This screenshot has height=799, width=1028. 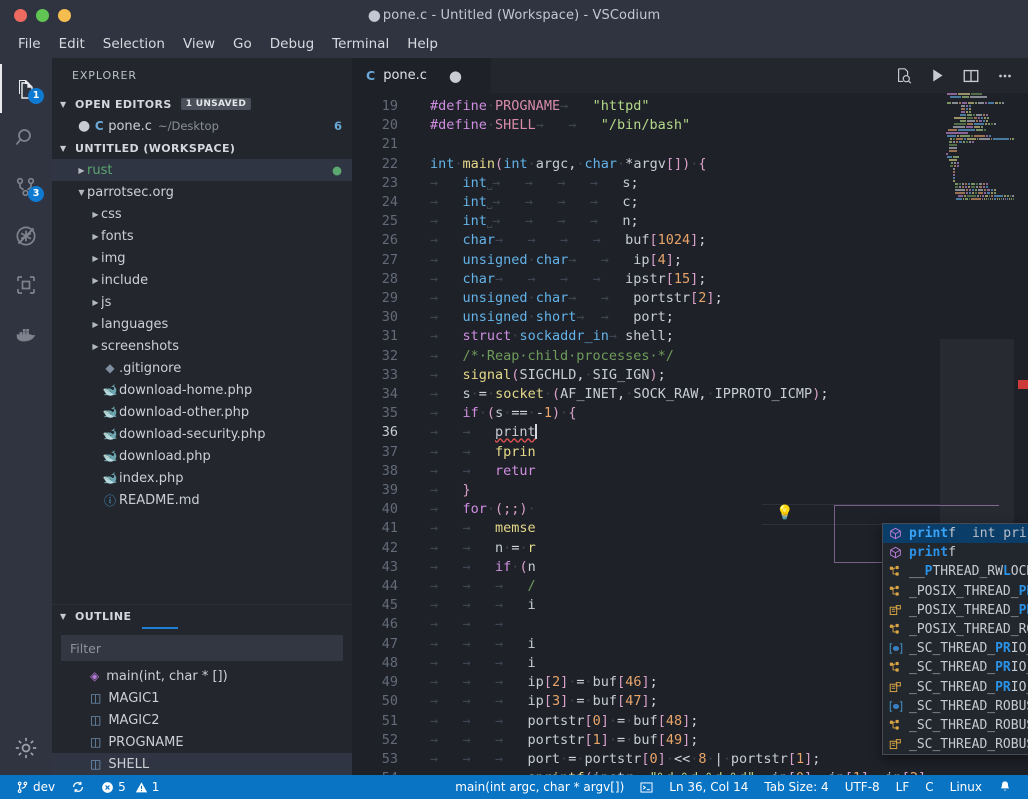 What do you see at coordinates (1003, 649) in the screenshot?
I see `match-highlight: PR` at bounding box center [1003, 649].